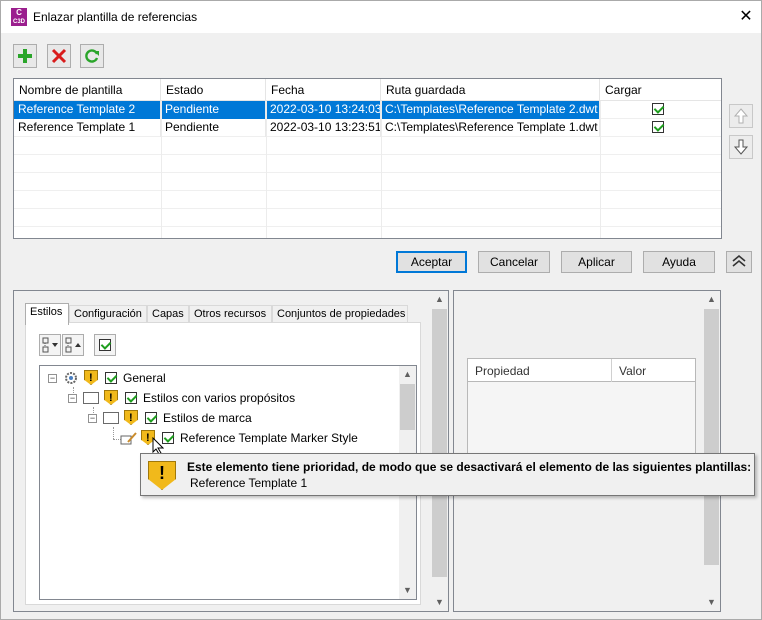  I want to click on app-icon: C C3D, so click(19, 17).